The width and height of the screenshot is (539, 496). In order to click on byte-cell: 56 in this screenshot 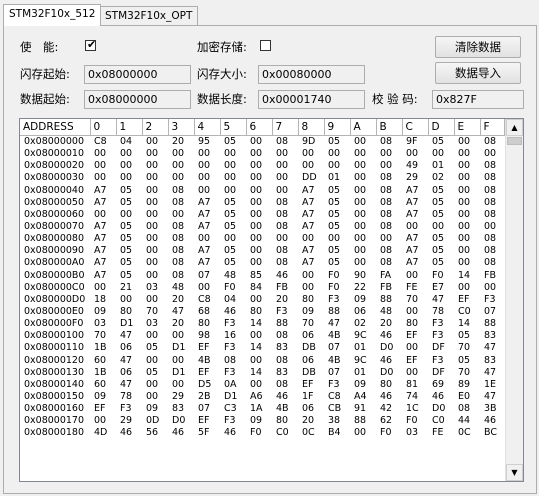, I will do `click(155, 433)`.